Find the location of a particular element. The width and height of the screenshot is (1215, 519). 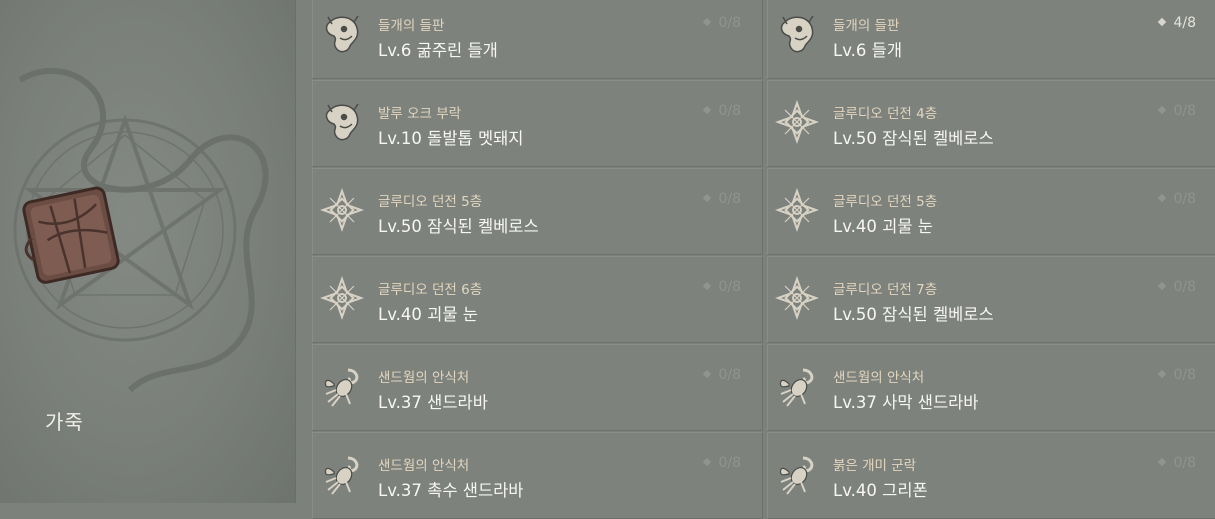

region-name: 글루디오 던전 4층 is located at coordinates (885, 114).